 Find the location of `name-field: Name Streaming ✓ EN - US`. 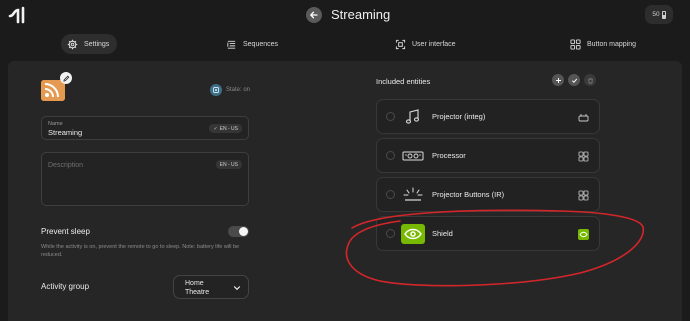

name-field: Name Streaming ✓ EN - US is located at coordinates (145, 128).